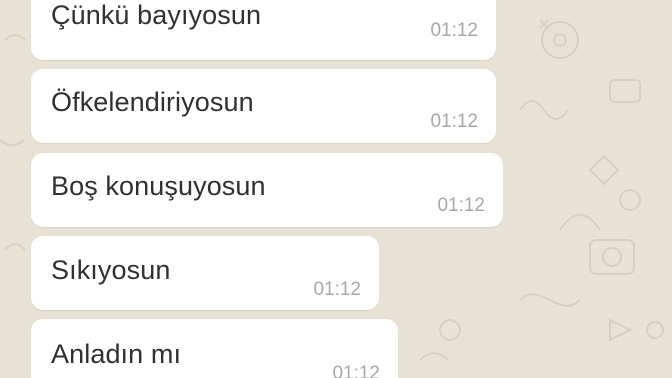  What do you see at coordinates (267, 190) in the screenshot?
I see `message-bubble: Boş konuşuyosun 01:12` at bounding box center [267, 190].